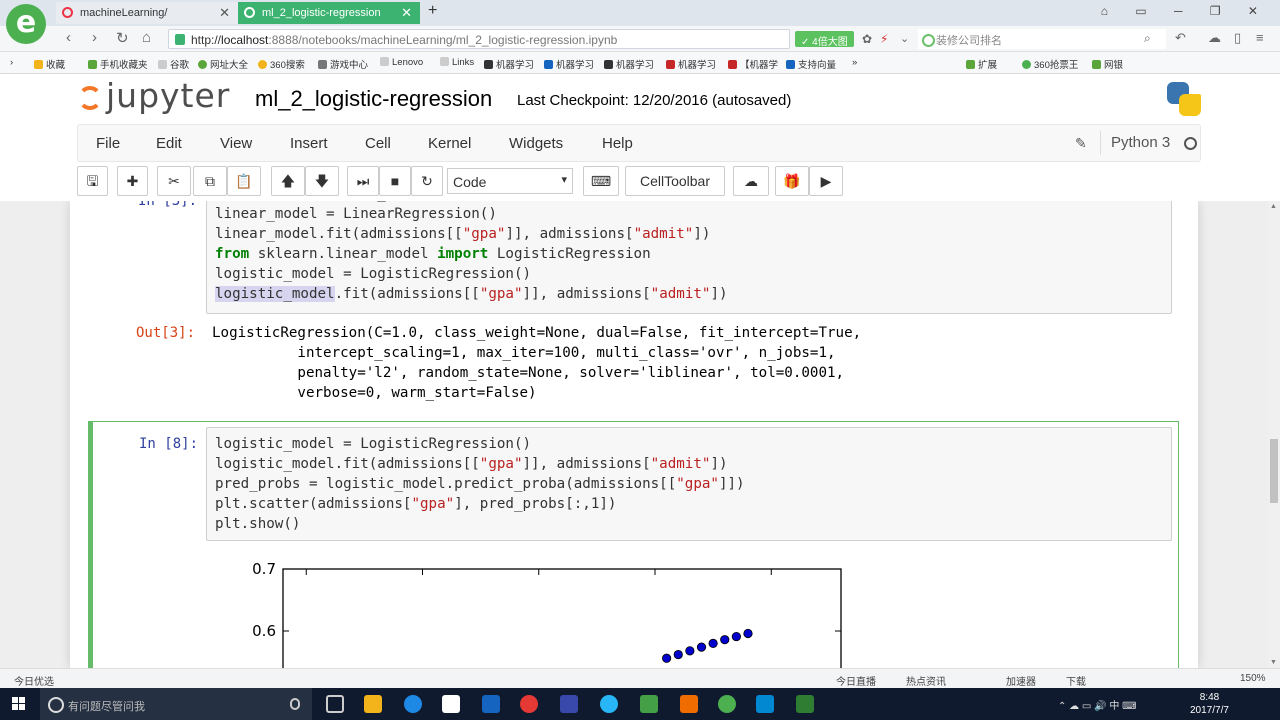  I want to click on menu-widgets: Widgets, so click(536, 143).